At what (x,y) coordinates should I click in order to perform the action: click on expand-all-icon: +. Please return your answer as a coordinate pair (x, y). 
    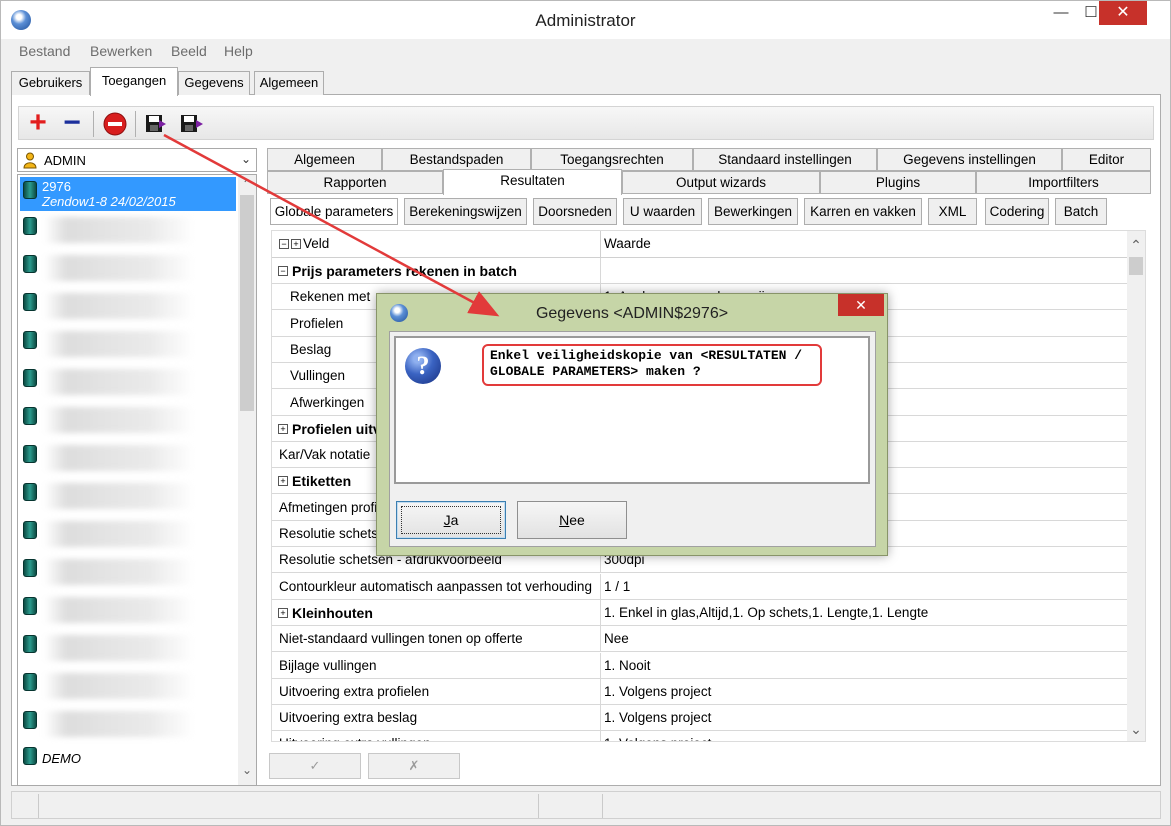
    Looking at the image, I should click on (296, 244).